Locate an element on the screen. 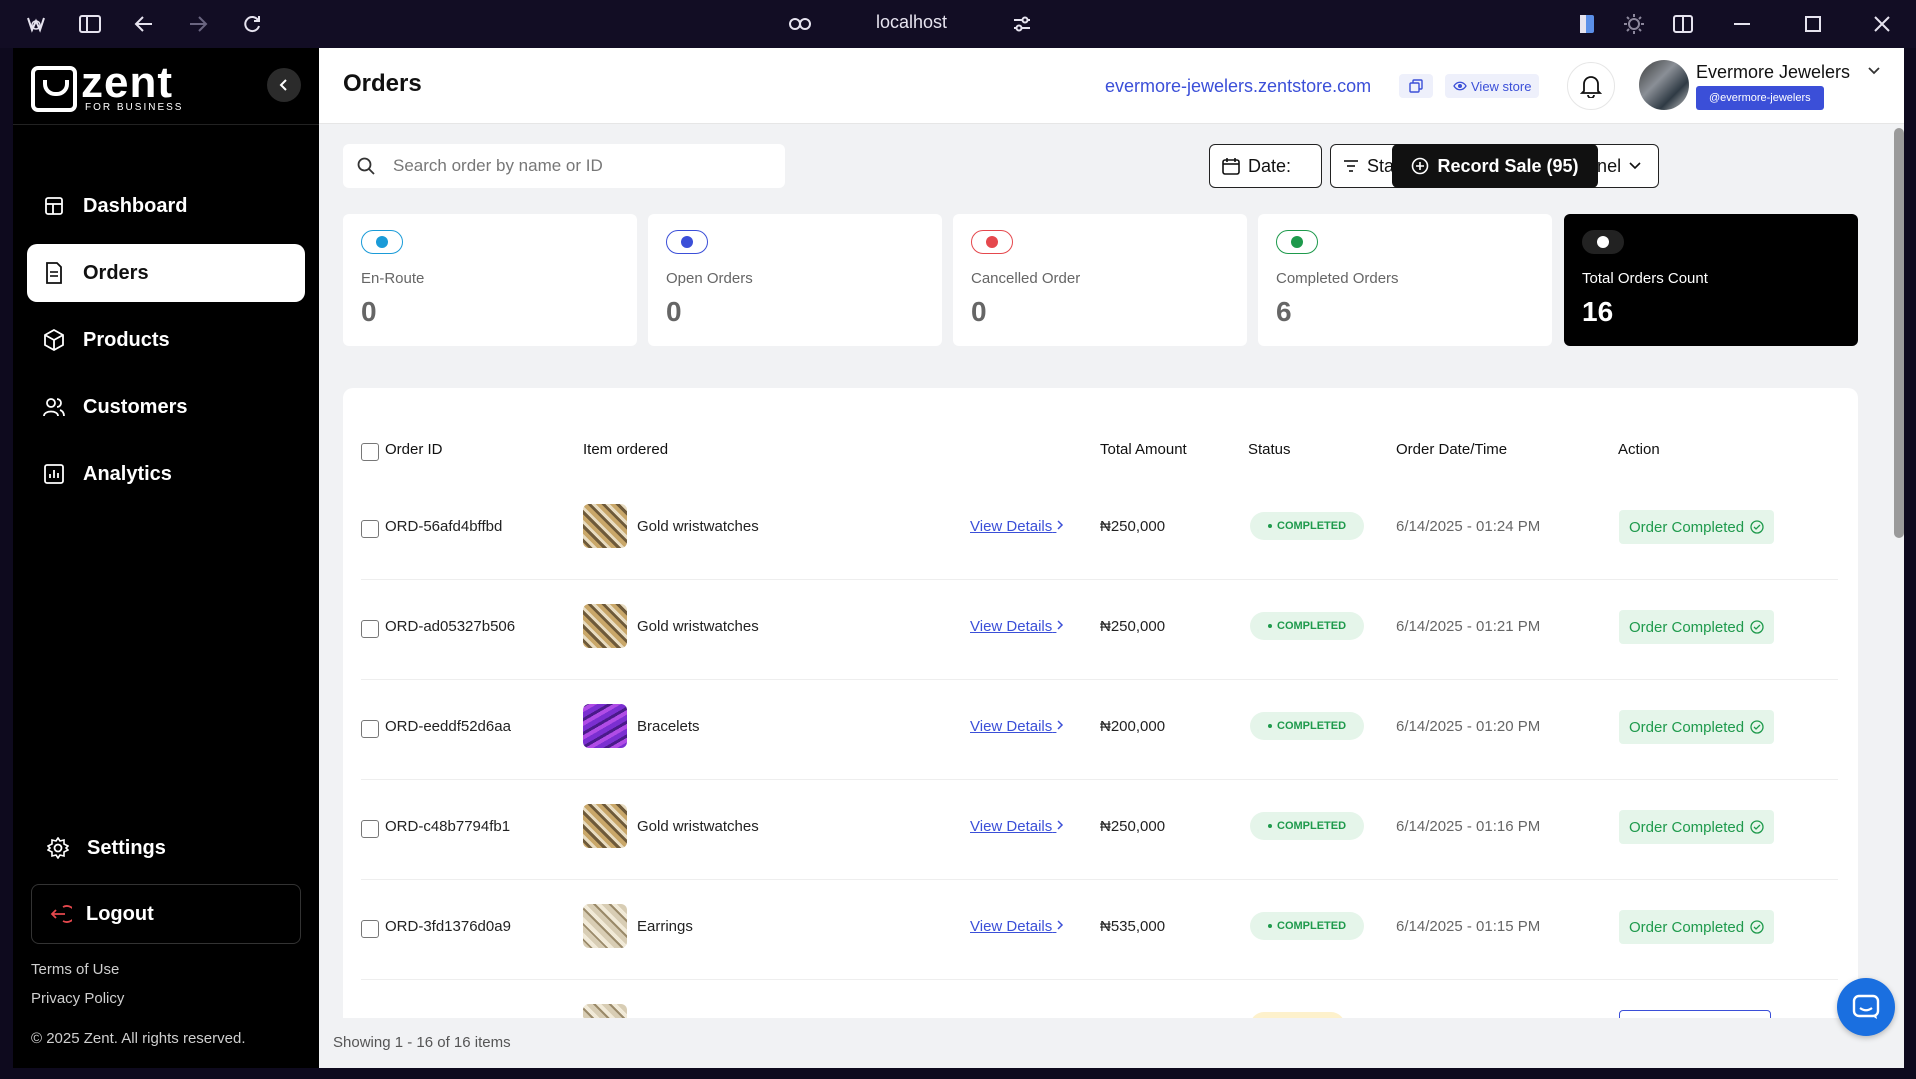 The image size is (1916, 1079). chat-button is located at coordinates (1866, 1007).